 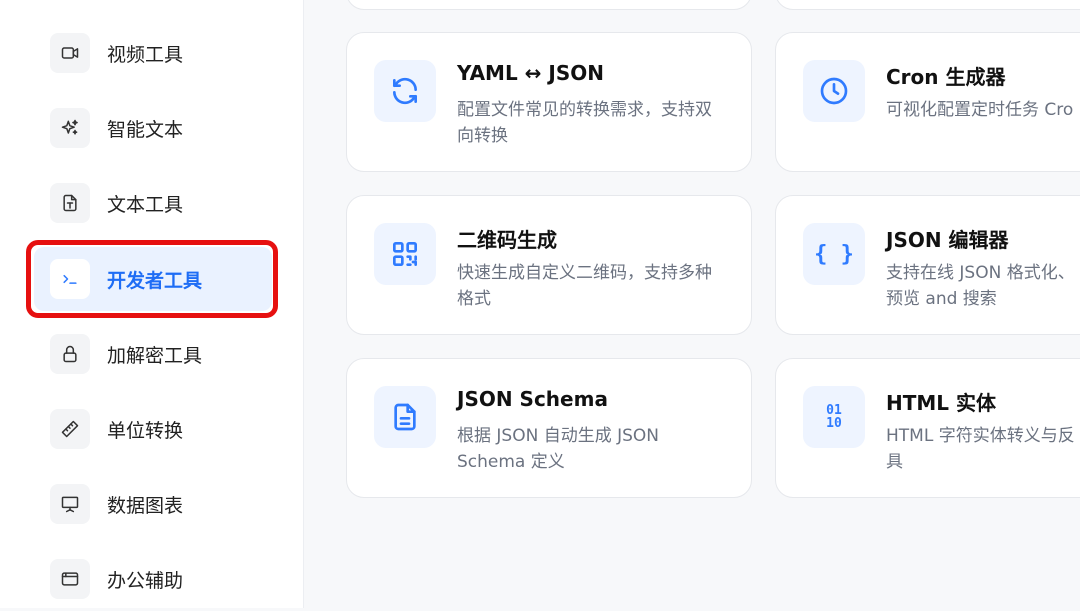 What do you see at coordinates (145, 129) in the screenshot?
I see `sidebar-item-label: 智能文本` at bounding box center [145, 129].